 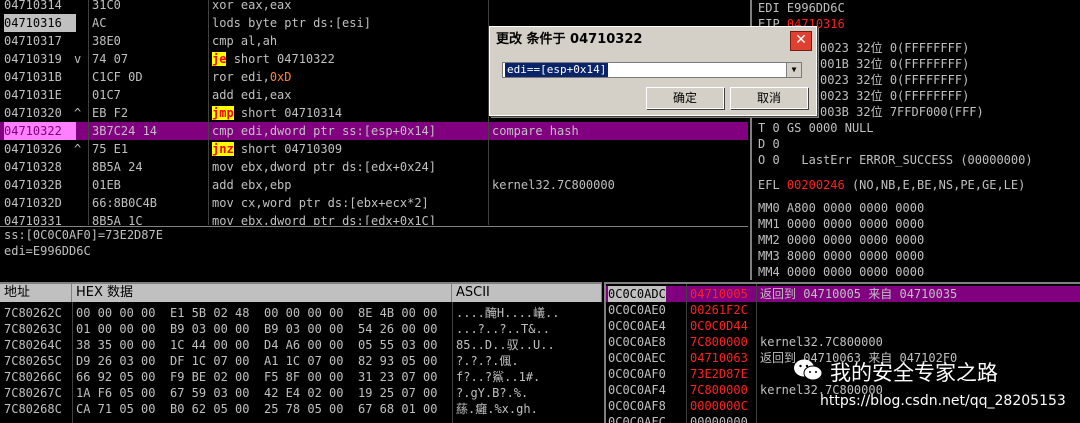 What do you see at coordinates (841, 224) in the screenshot?
I see `mmx-register: MM1 0000 0000 0000 0000` at bounding box center [841, 224].